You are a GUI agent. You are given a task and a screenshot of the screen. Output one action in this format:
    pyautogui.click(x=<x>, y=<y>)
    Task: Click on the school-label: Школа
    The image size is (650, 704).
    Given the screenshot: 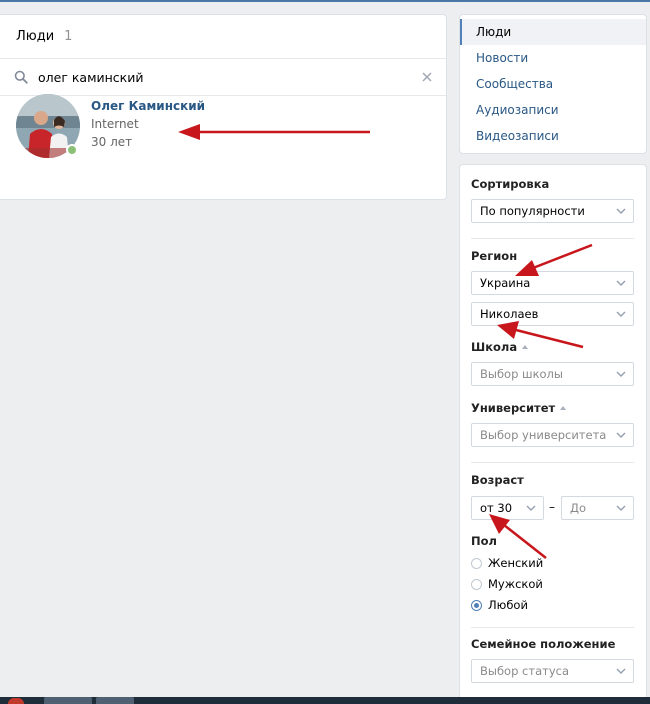 What is the action you would take?
    pyautogui.click(x=500, y=347)
    